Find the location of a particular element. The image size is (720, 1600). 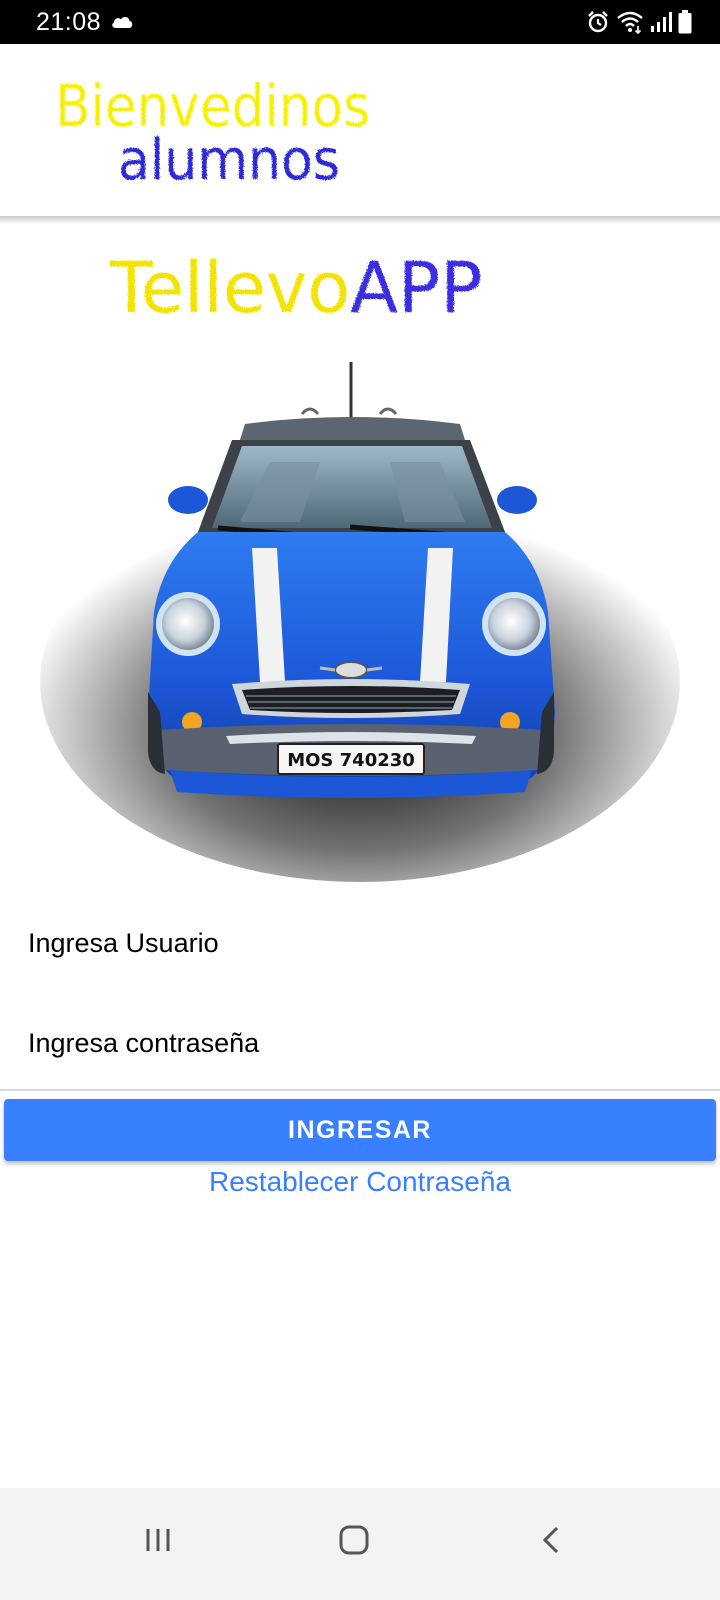

username-field-container is located at coordinates (360, 943).